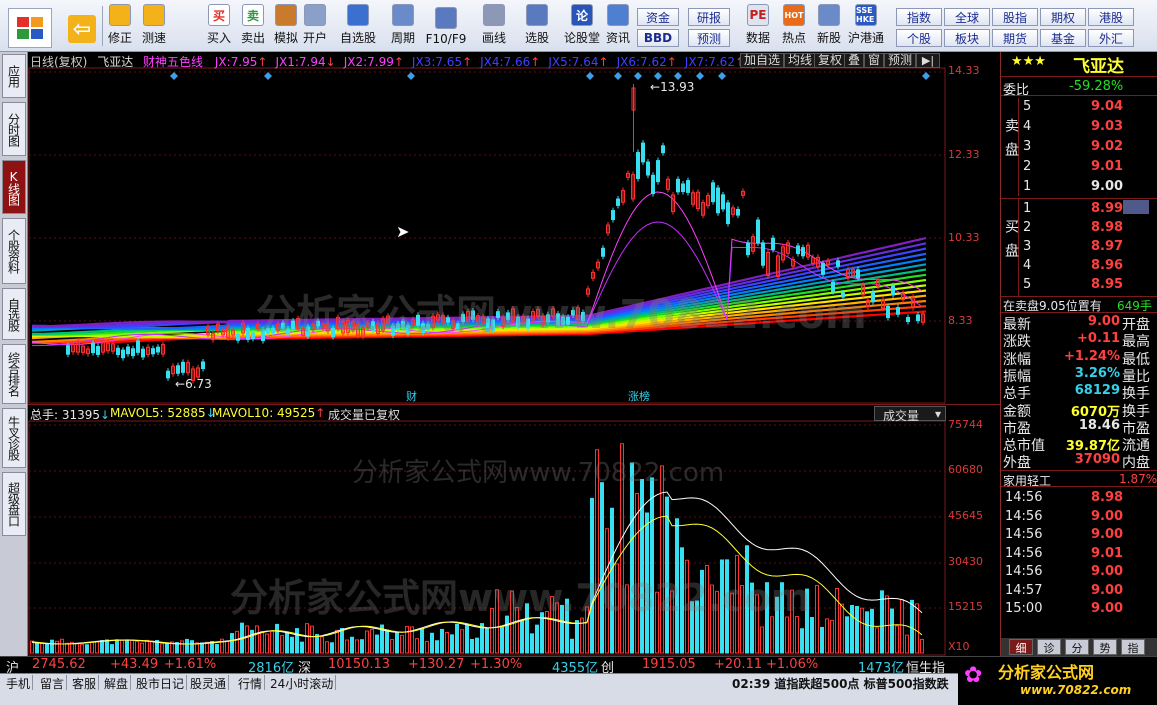 The width and height of the screenshot is (1157, 705). I want to click on index-button: 指数, so click(919, 17).